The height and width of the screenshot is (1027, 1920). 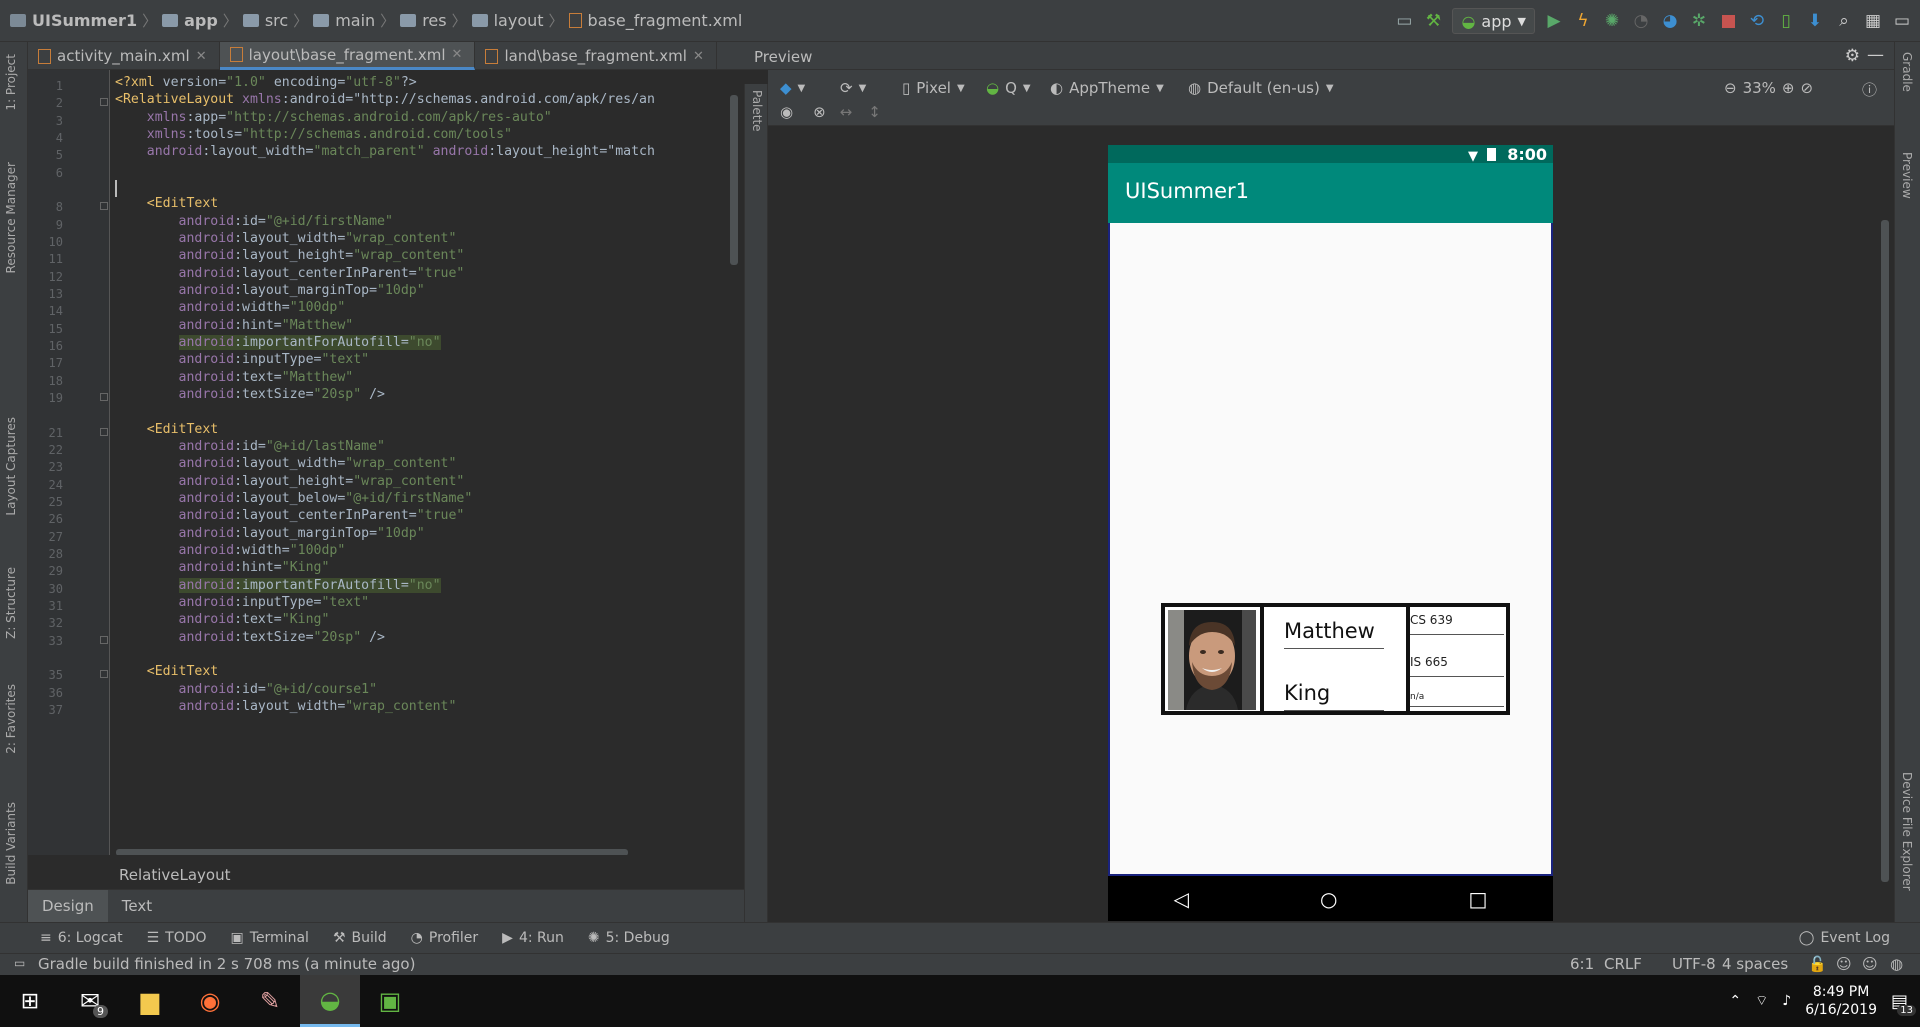 I want to click on inspector-icon: ☺, so click(x=1844, y=964).